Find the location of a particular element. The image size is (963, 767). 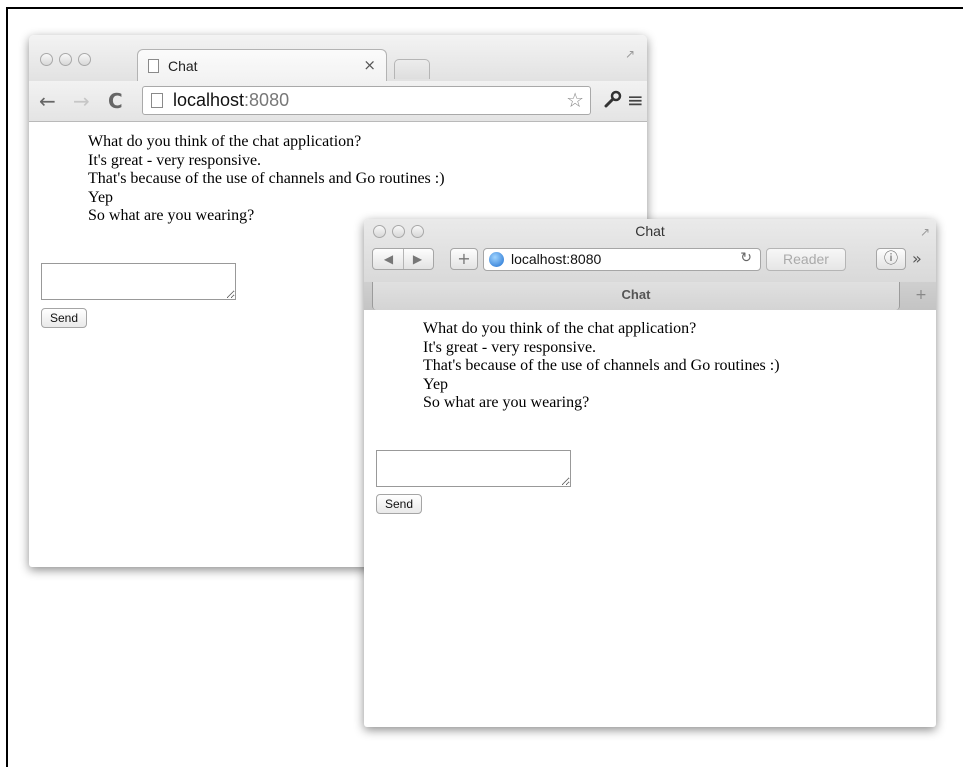

address-bar: localhost:8080 ☆ is located at coordinates (366, 100).